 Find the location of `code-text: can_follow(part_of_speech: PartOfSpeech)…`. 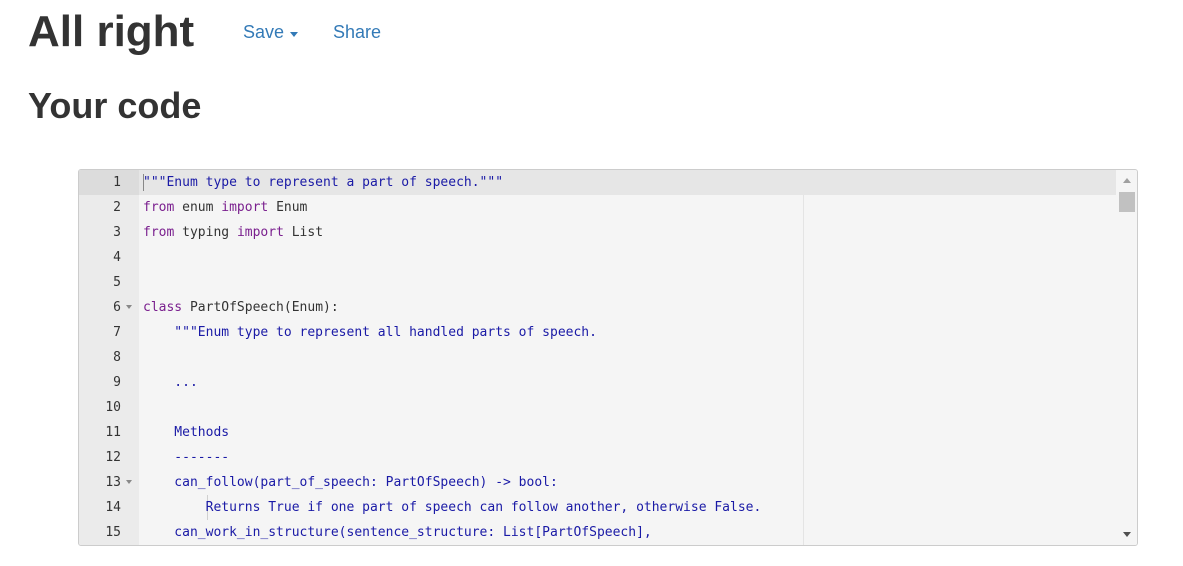

code-text: can_follow(part_of_speech: PartOfSpeech)… is located at coordinates (350, 482).